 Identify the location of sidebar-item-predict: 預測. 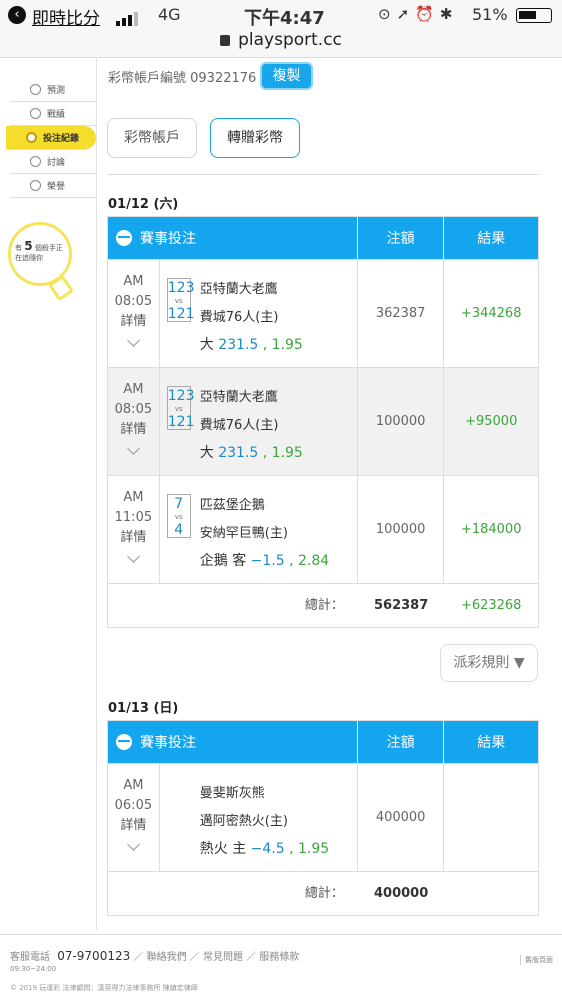
(53, 90).